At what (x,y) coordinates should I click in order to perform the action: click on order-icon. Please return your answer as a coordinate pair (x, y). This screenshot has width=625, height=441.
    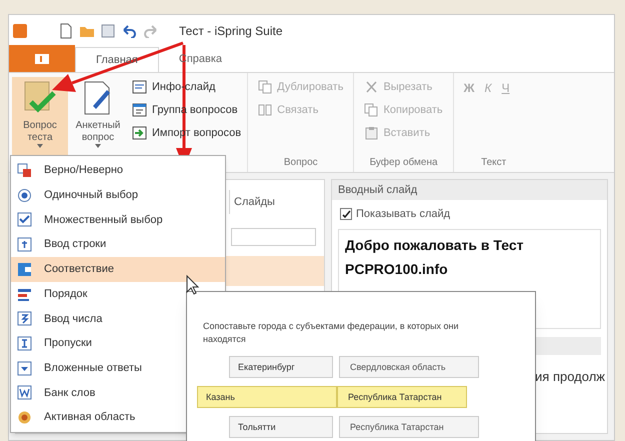
    Looking at the image, I should click on (24, 294).